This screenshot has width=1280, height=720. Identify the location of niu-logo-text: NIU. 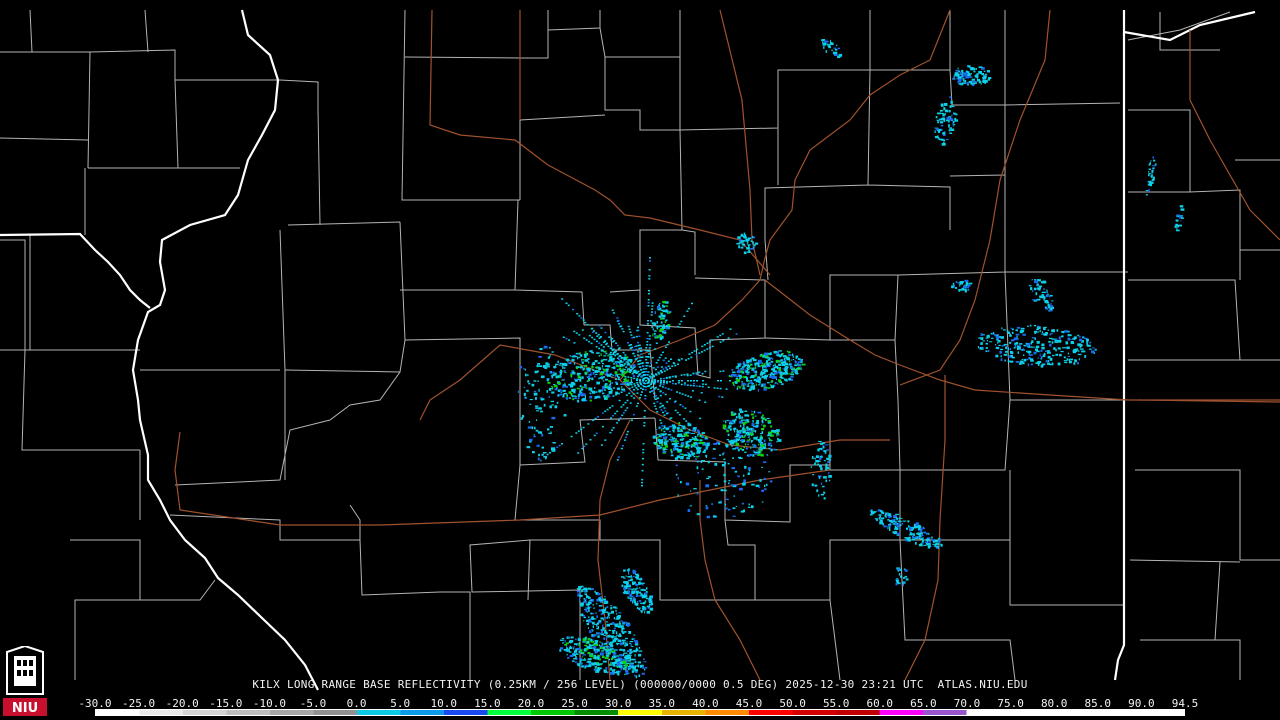
(25, 708).